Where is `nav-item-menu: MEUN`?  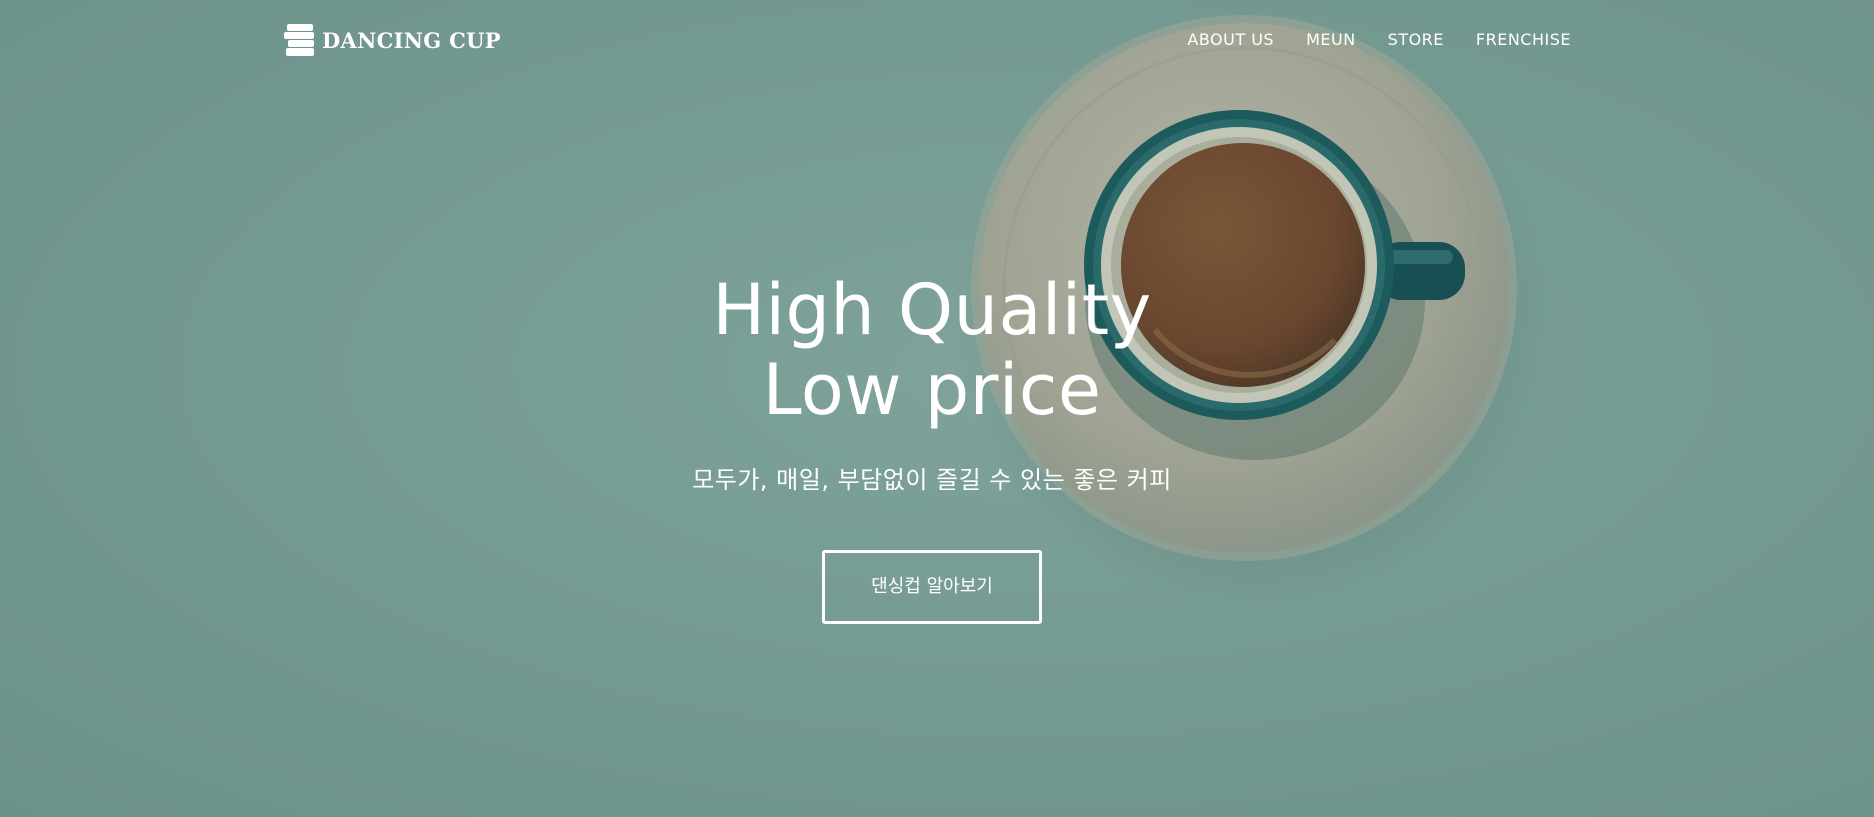
nav-item-menu: MEUN is located at coordinates (1331, 39).